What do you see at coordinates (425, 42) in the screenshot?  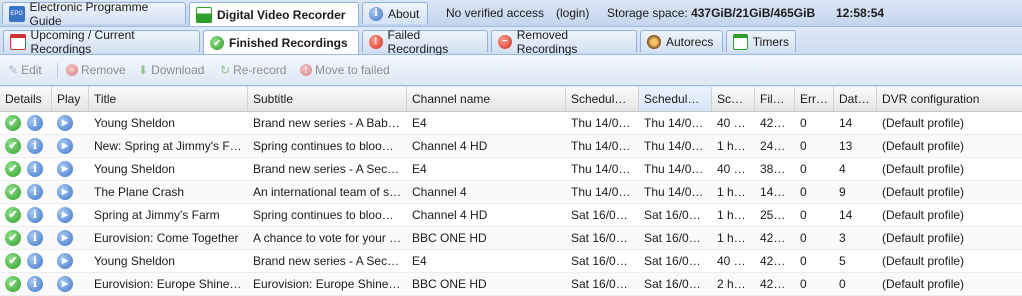 I see `tab-failed-recordings: ! Failed Recordings` at bounding box center [425, 42].